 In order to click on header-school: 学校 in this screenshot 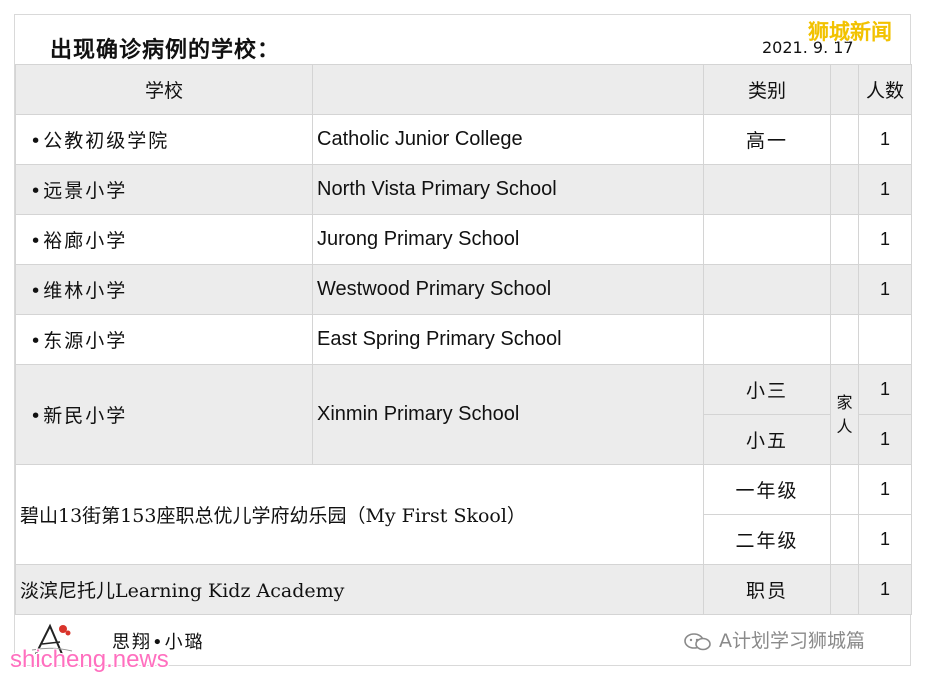, I will do `click(164, 89)`.